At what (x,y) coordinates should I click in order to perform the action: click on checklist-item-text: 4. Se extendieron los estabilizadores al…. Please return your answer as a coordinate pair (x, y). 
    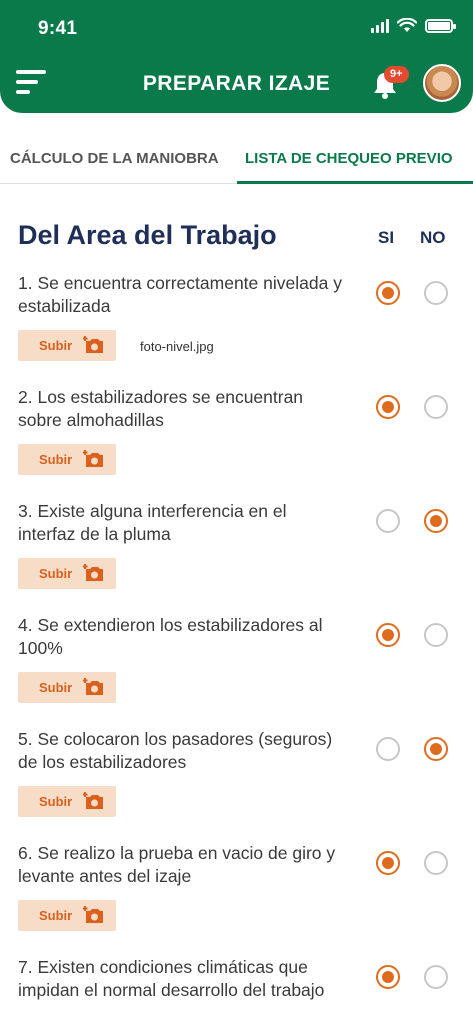
    Looking at the image, I should click on (170, 636).